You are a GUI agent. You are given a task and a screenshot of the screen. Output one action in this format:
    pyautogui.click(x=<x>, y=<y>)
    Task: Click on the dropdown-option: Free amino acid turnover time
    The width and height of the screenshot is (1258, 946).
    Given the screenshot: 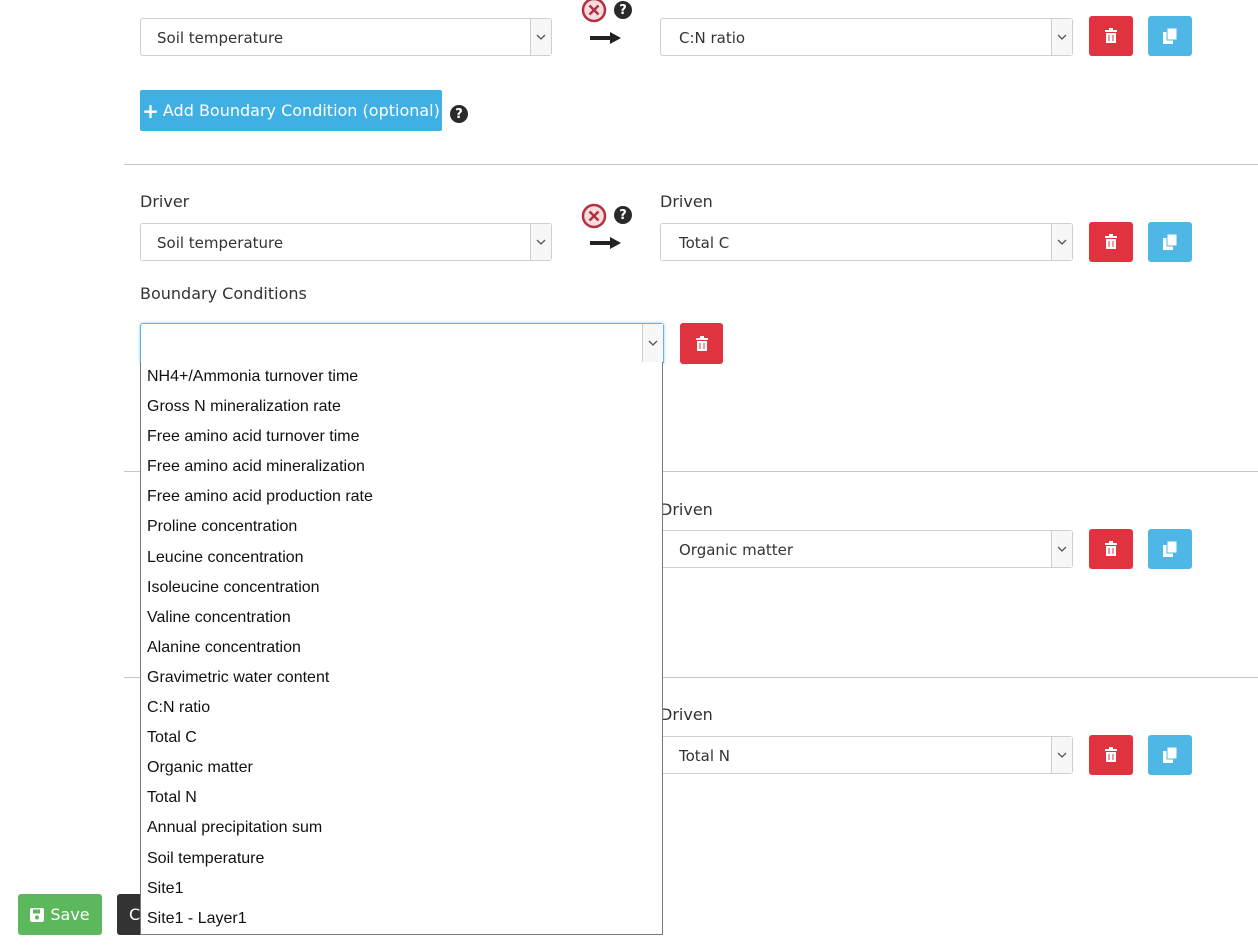 What is the action you would take?
    pyautogui.click(x=401, y=437)
    